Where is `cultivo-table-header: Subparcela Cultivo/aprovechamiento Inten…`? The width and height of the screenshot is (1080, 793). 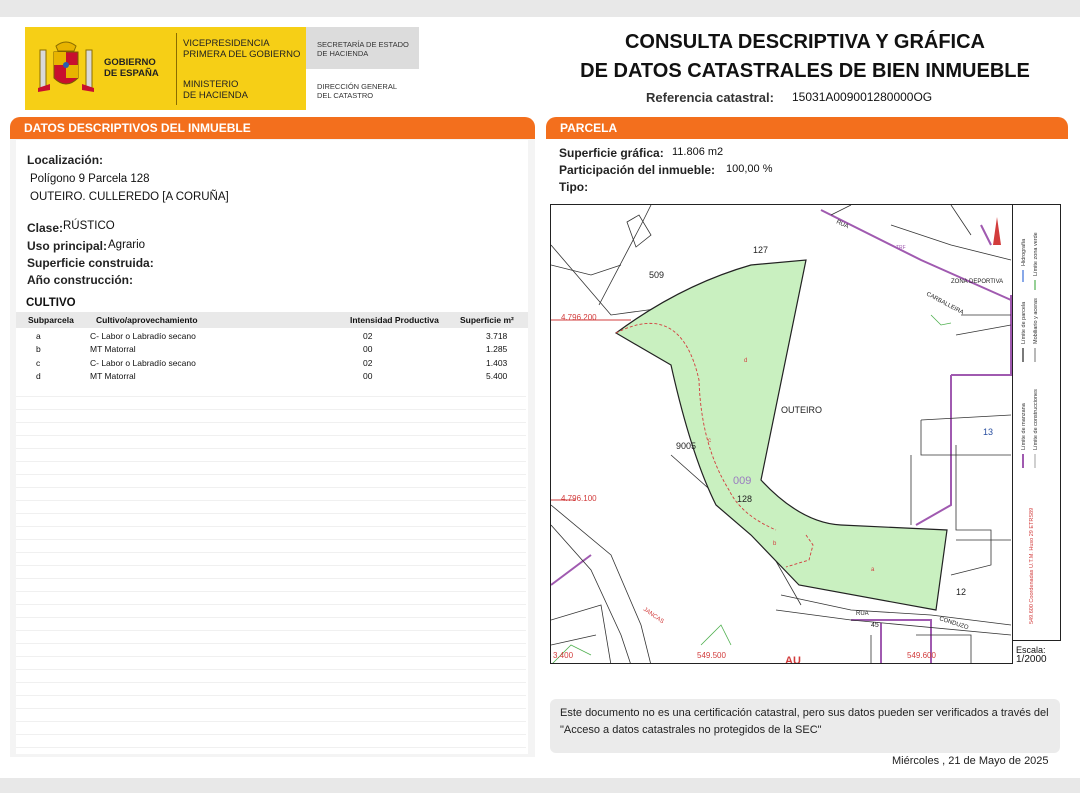 cultivo-table-header: Subparcela Cultivo/aprovechamiento Inten… is located at coordinates (272, 320).